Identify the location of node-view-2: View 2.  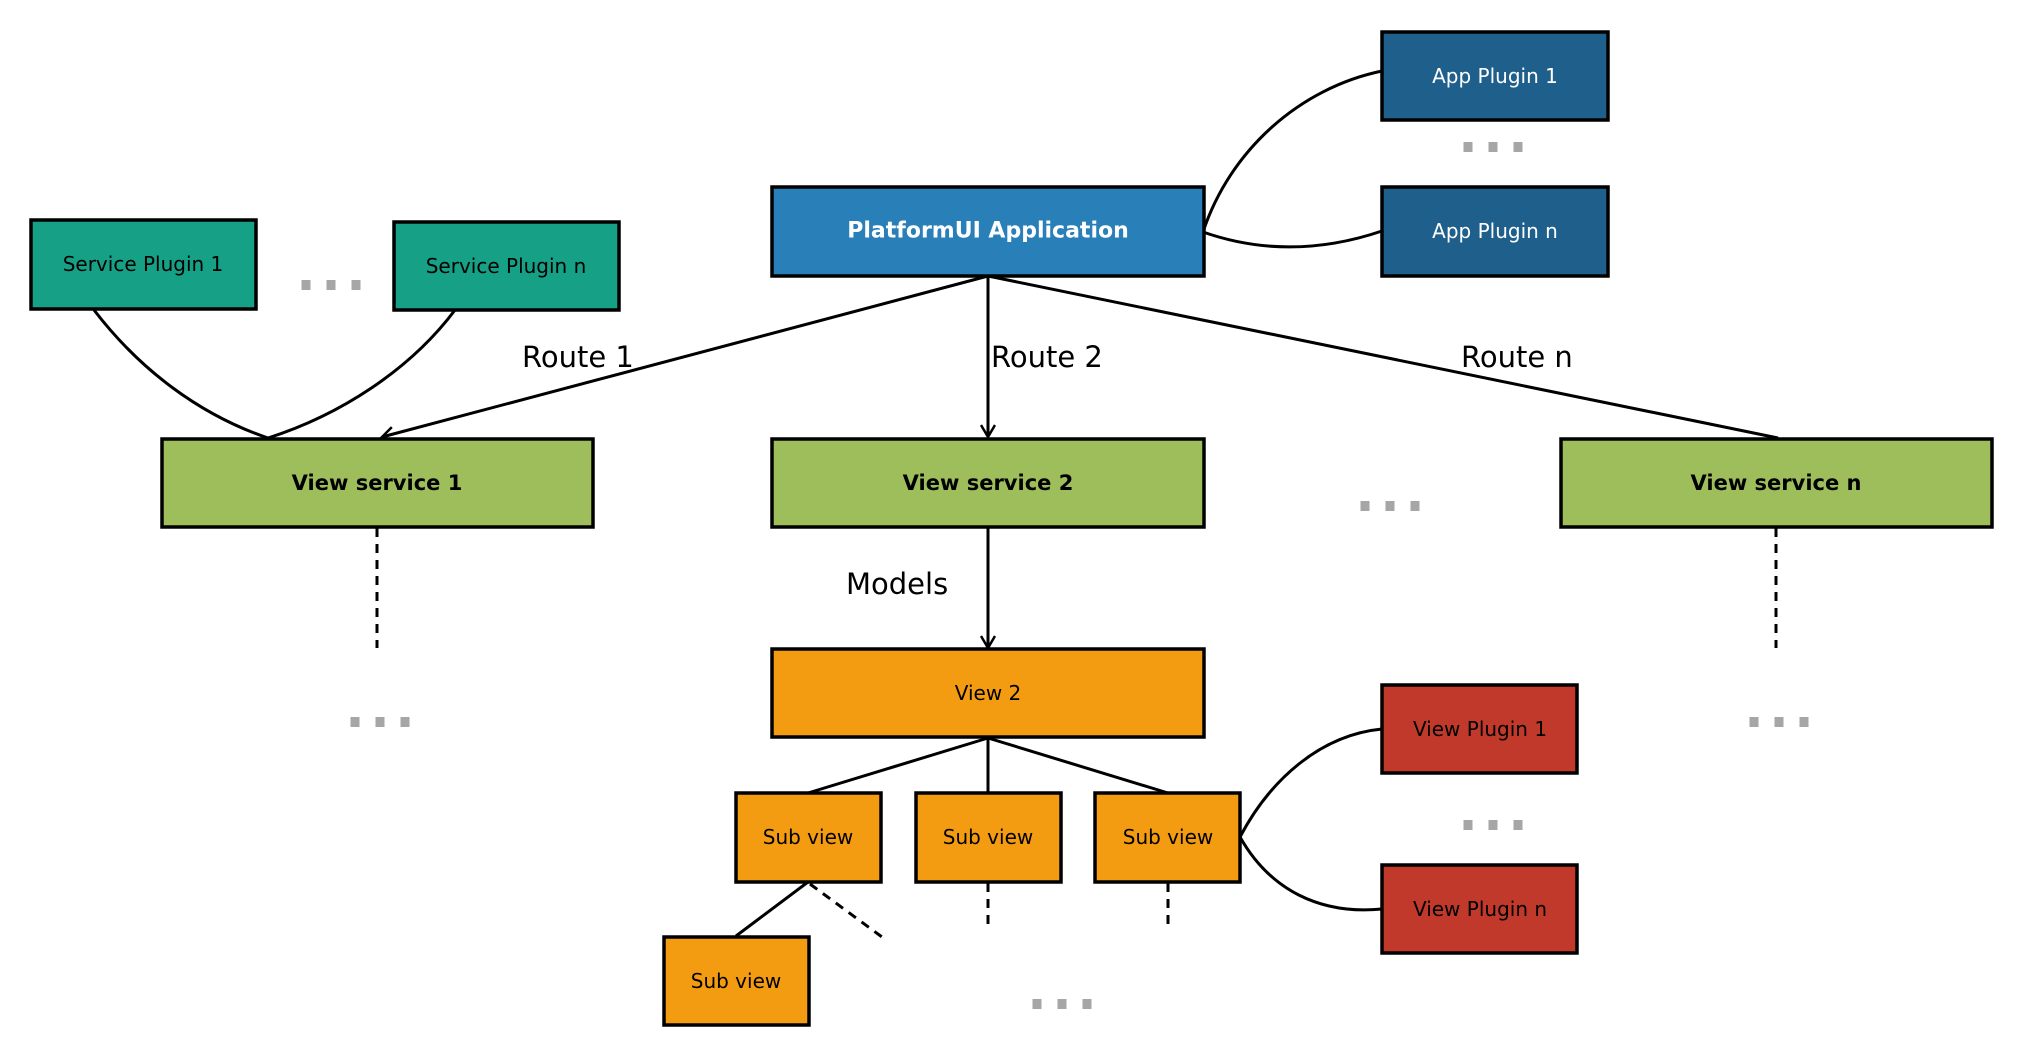
(988, 693).